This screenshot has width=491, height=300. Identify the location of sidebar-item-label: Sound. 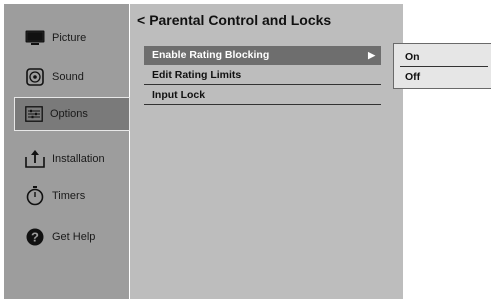
(68, 77).